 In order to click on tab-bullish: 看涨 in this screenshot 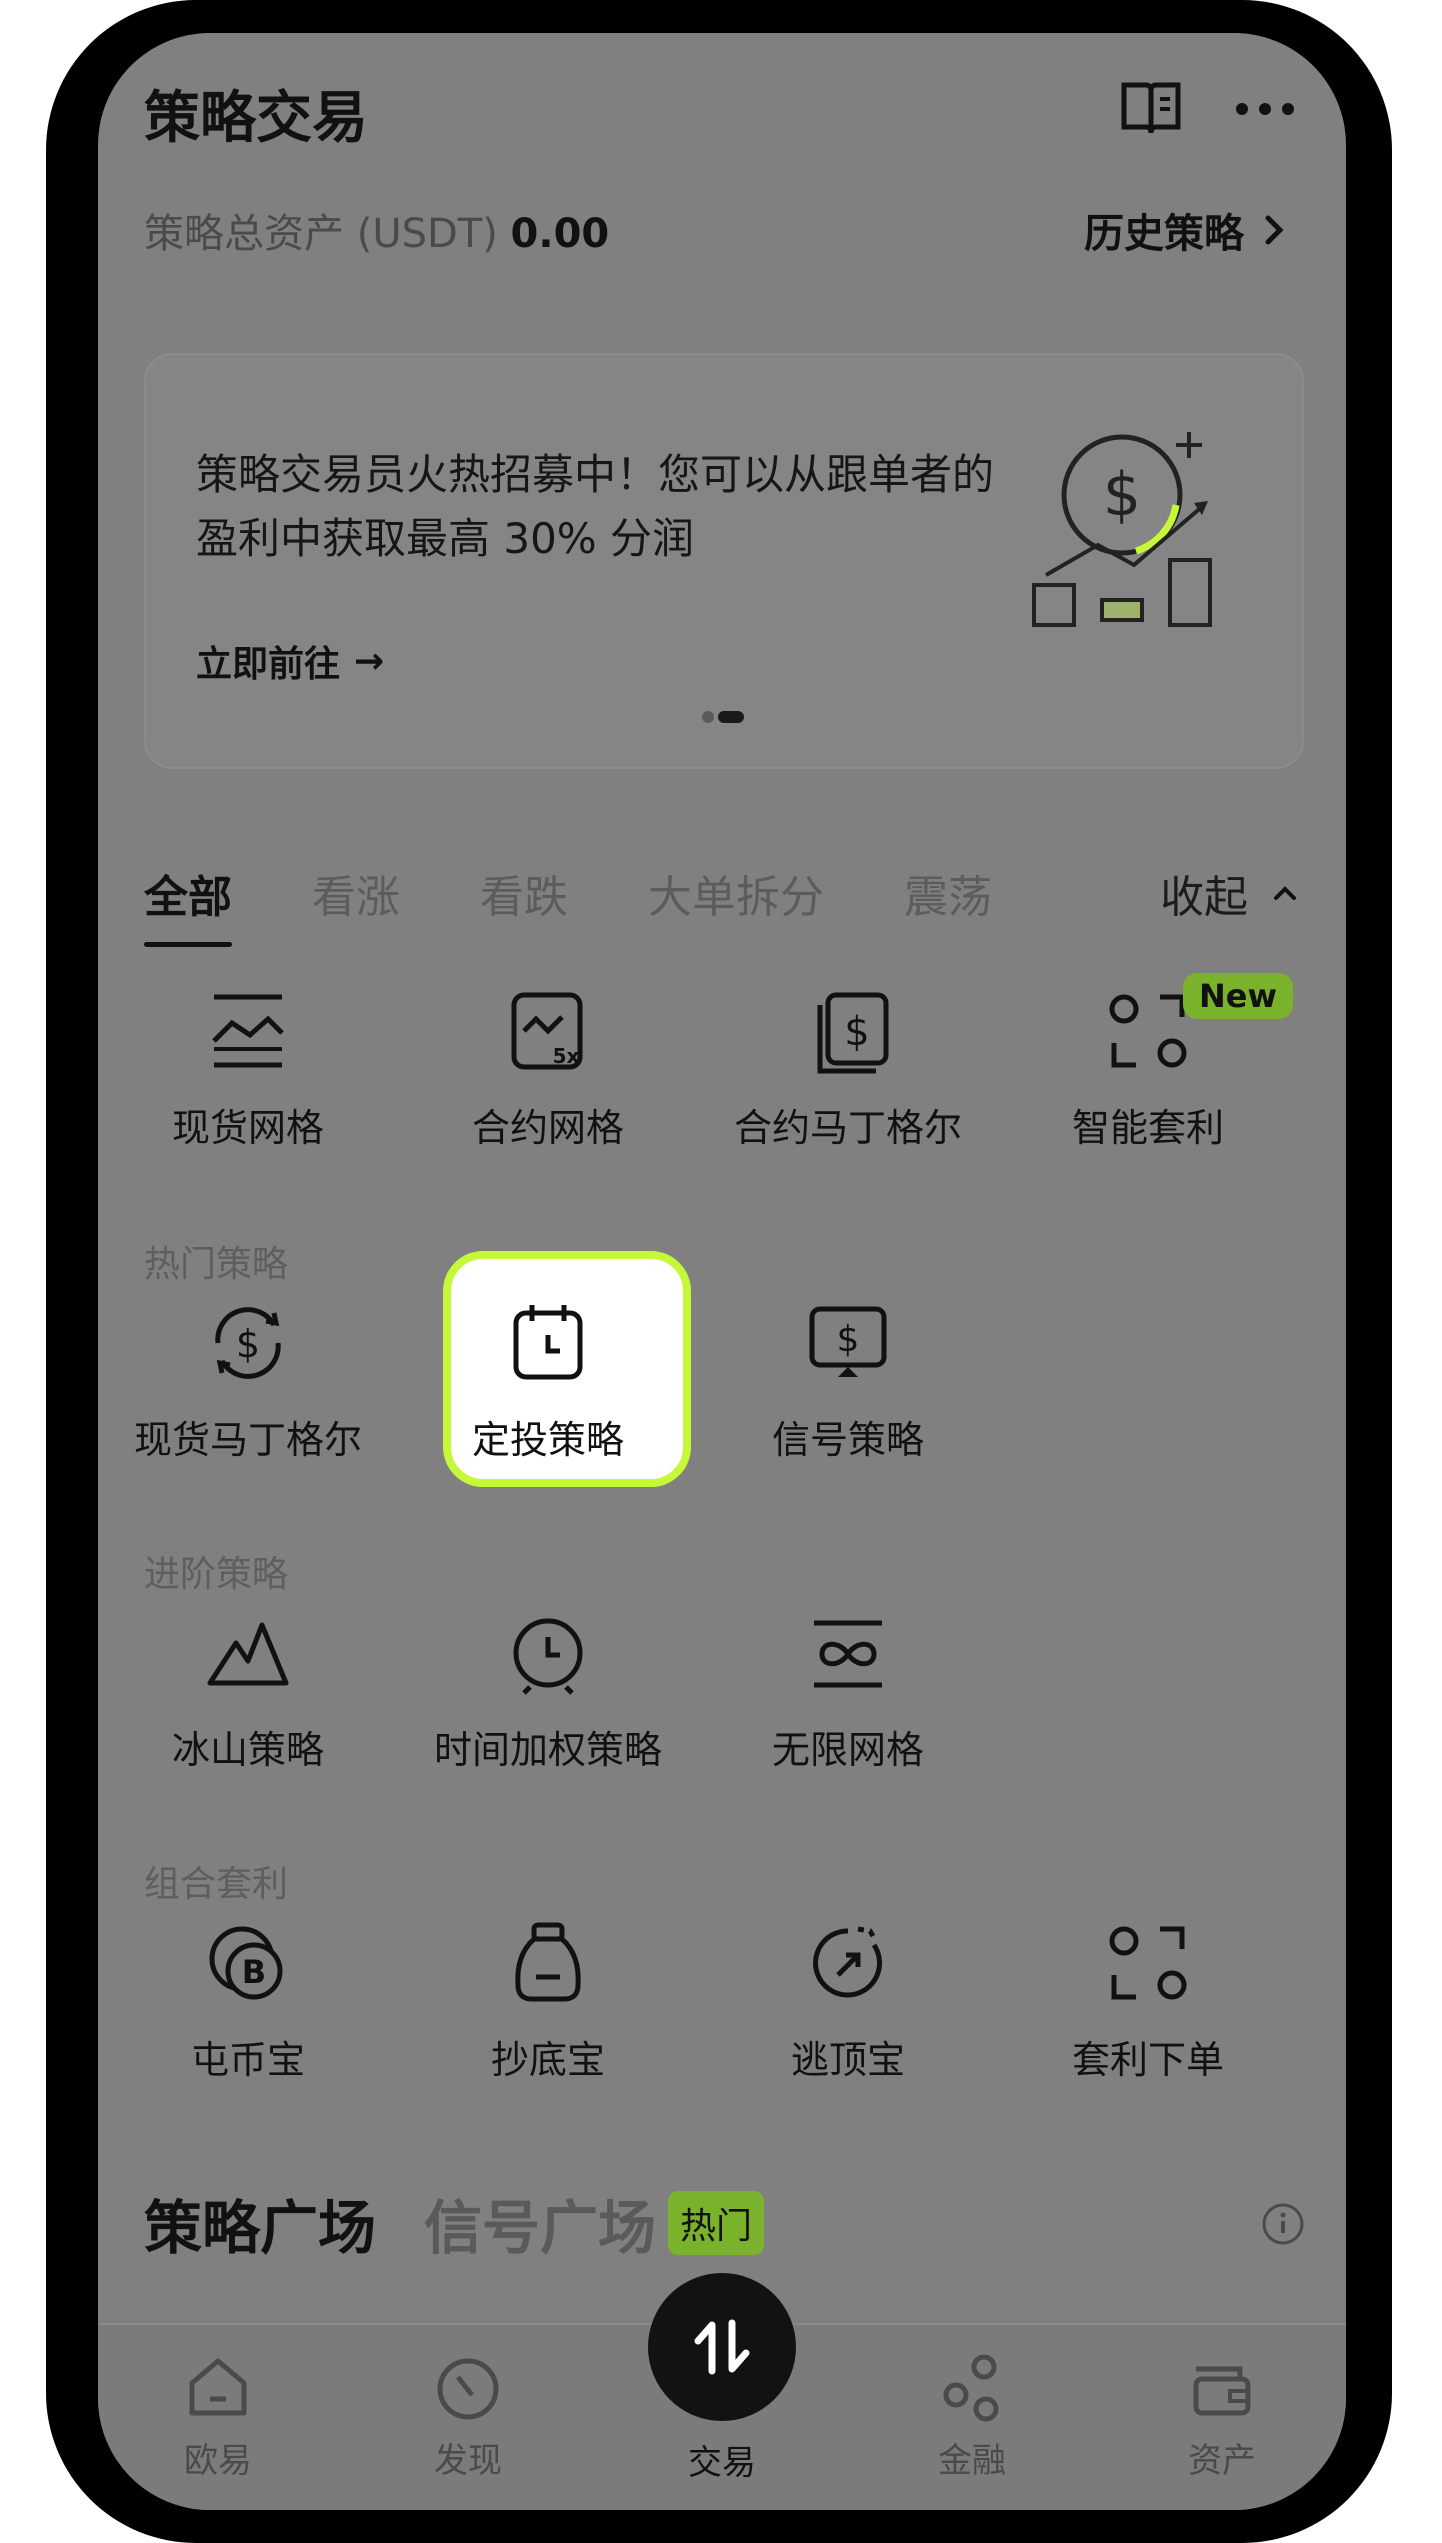, I will do `click(356, 893)`.